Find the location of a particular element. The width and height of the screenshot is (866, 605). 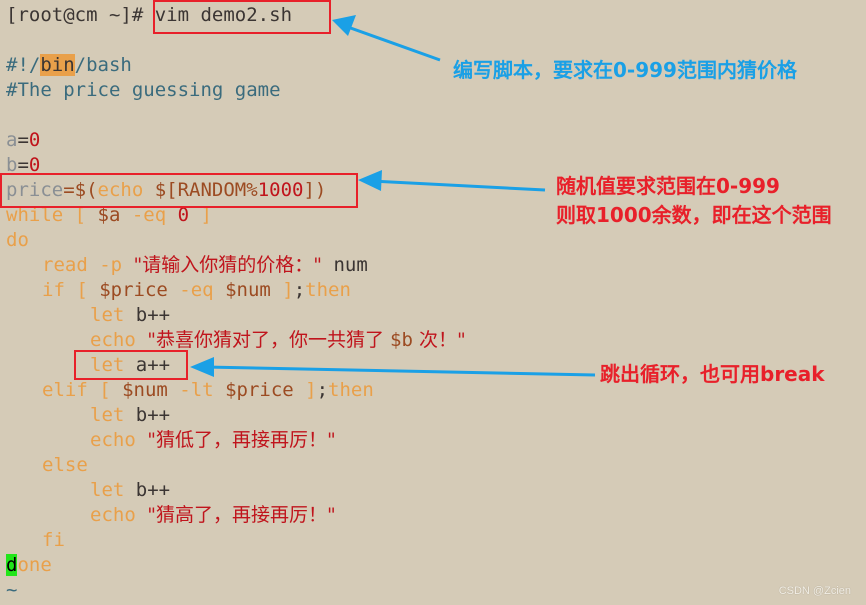

watermark: CSDN @Zcien is located at coordinates (814, 591).